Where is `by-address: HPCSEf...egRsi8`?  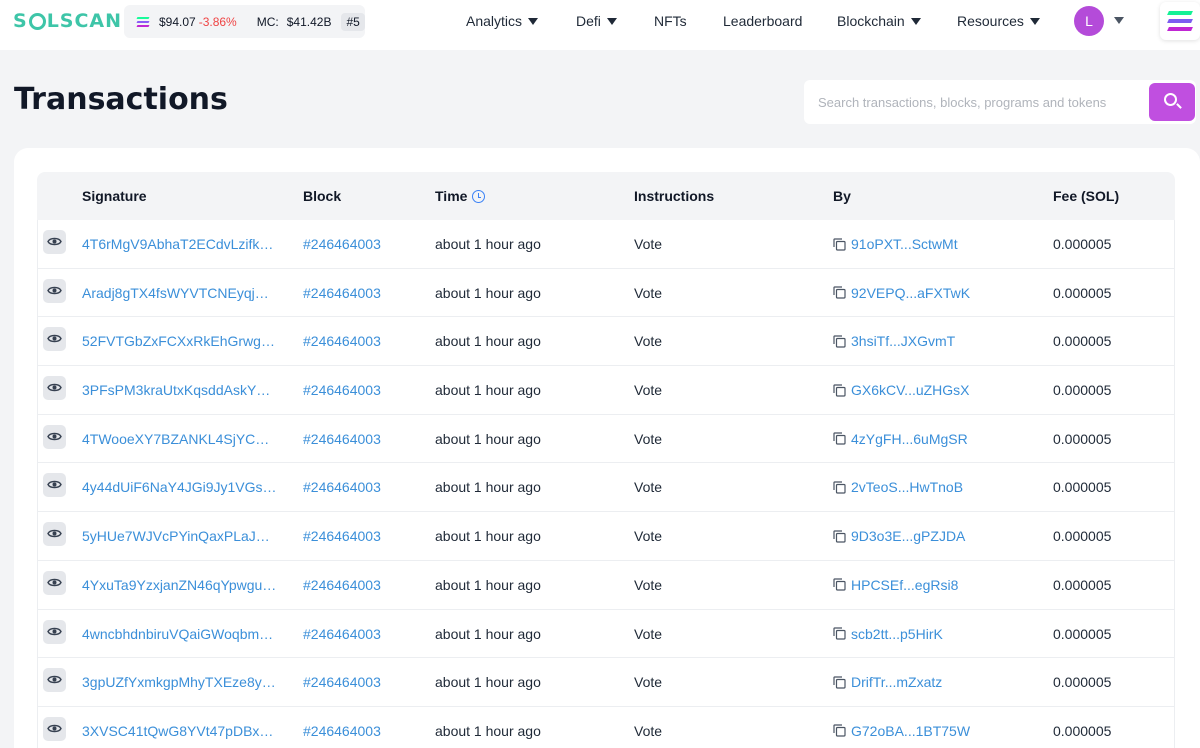 by-address: HPCSEf...egRsi8 is located at coordinates (895, 585).